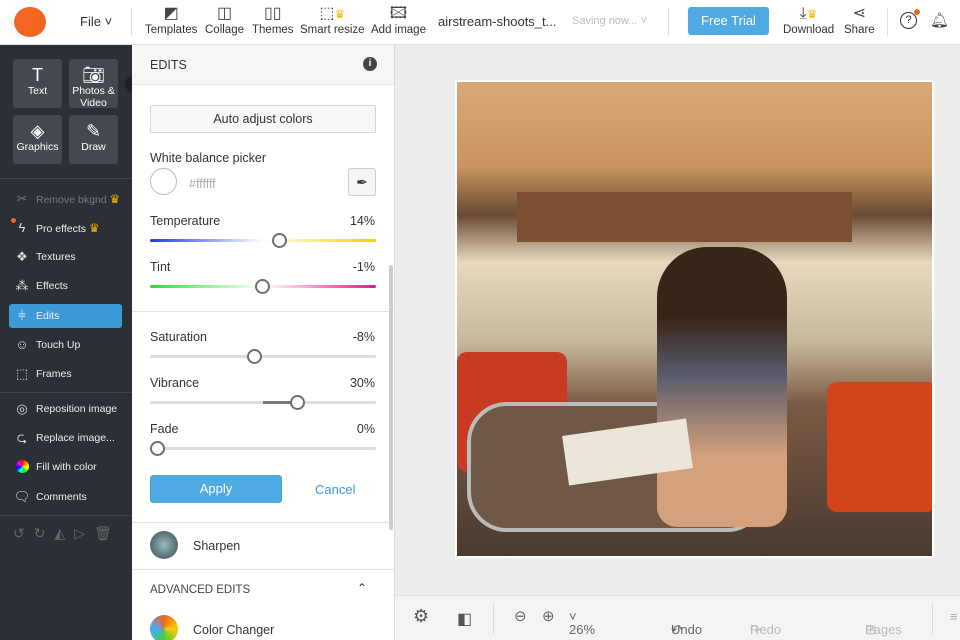  Describe the element at coordinates (263, 356) in the screenshot. I see `saturation-slider` at that location.